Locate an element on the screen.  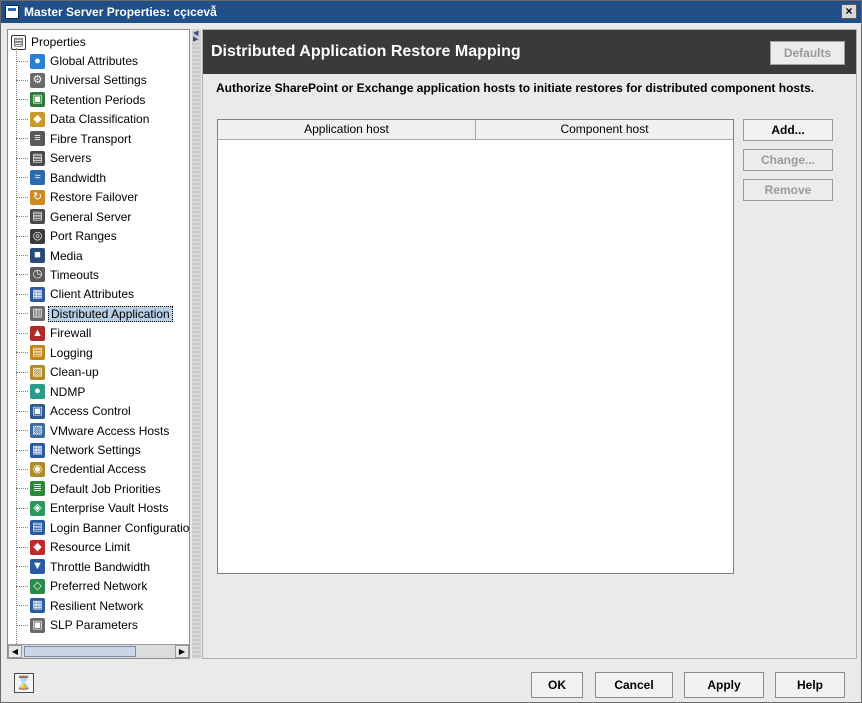
settings-icon: ⚙ is located at coordinates (37, 80).